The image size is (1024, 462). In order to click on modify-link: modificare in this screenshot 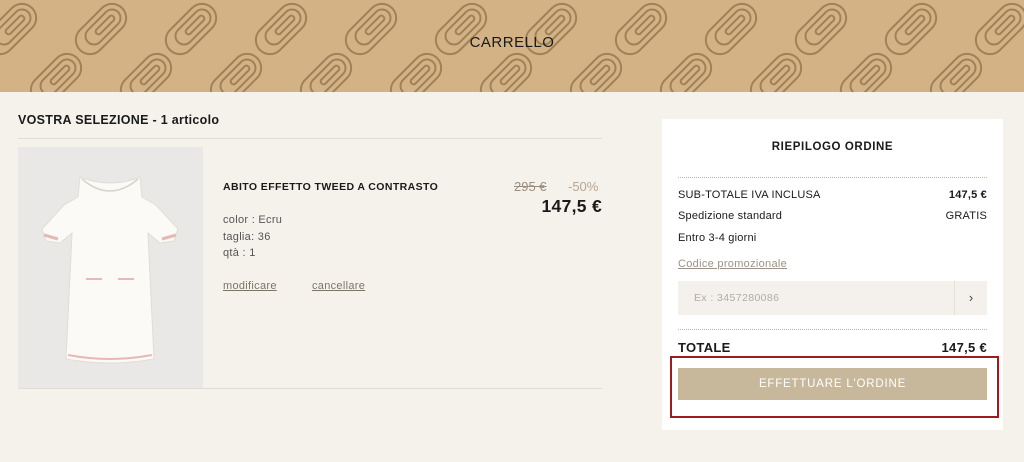, I will do `click(250, 286)`.